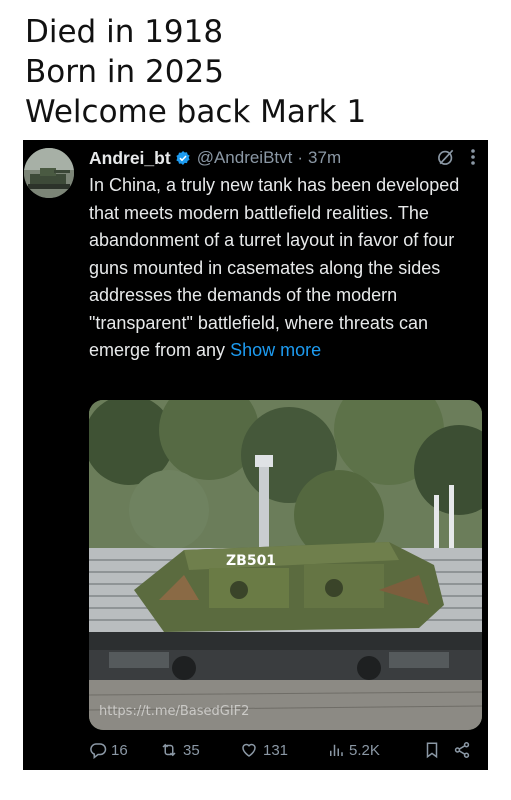 The height and width of the screenshot is (800, 511). What do you see at coordinates (119, 750) in the screenshot?
I see `reply-count: 16` at bounding box center [119, 750].